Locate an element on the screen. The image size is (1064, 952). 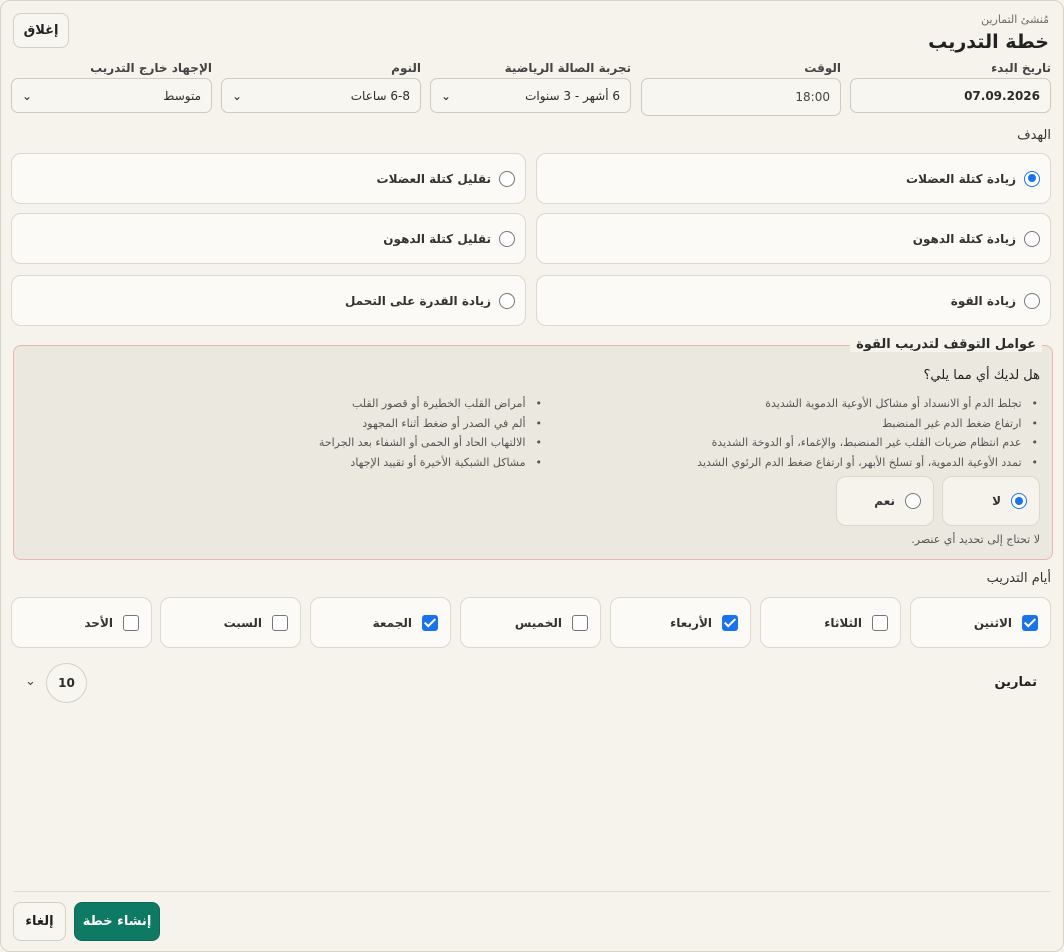
goal-option: تقليل كتلة العضلات is located at coordinates (268, 178).